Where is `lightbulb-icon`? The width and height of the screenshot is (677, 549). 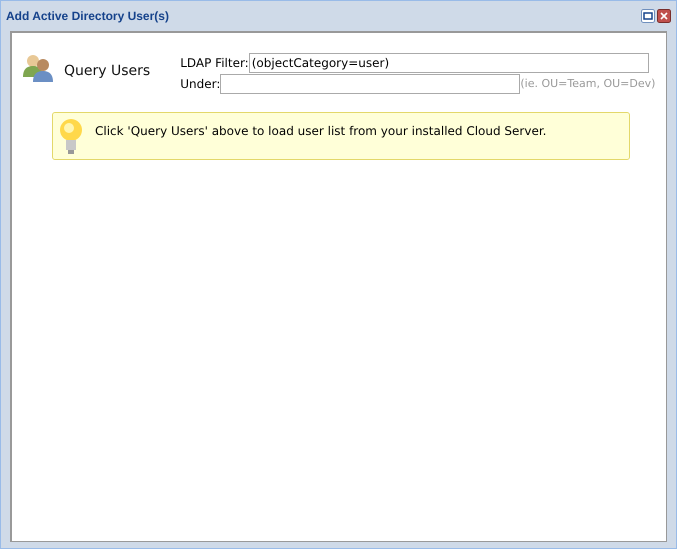 lightbulb-icon is located at coordinates (71, 137).